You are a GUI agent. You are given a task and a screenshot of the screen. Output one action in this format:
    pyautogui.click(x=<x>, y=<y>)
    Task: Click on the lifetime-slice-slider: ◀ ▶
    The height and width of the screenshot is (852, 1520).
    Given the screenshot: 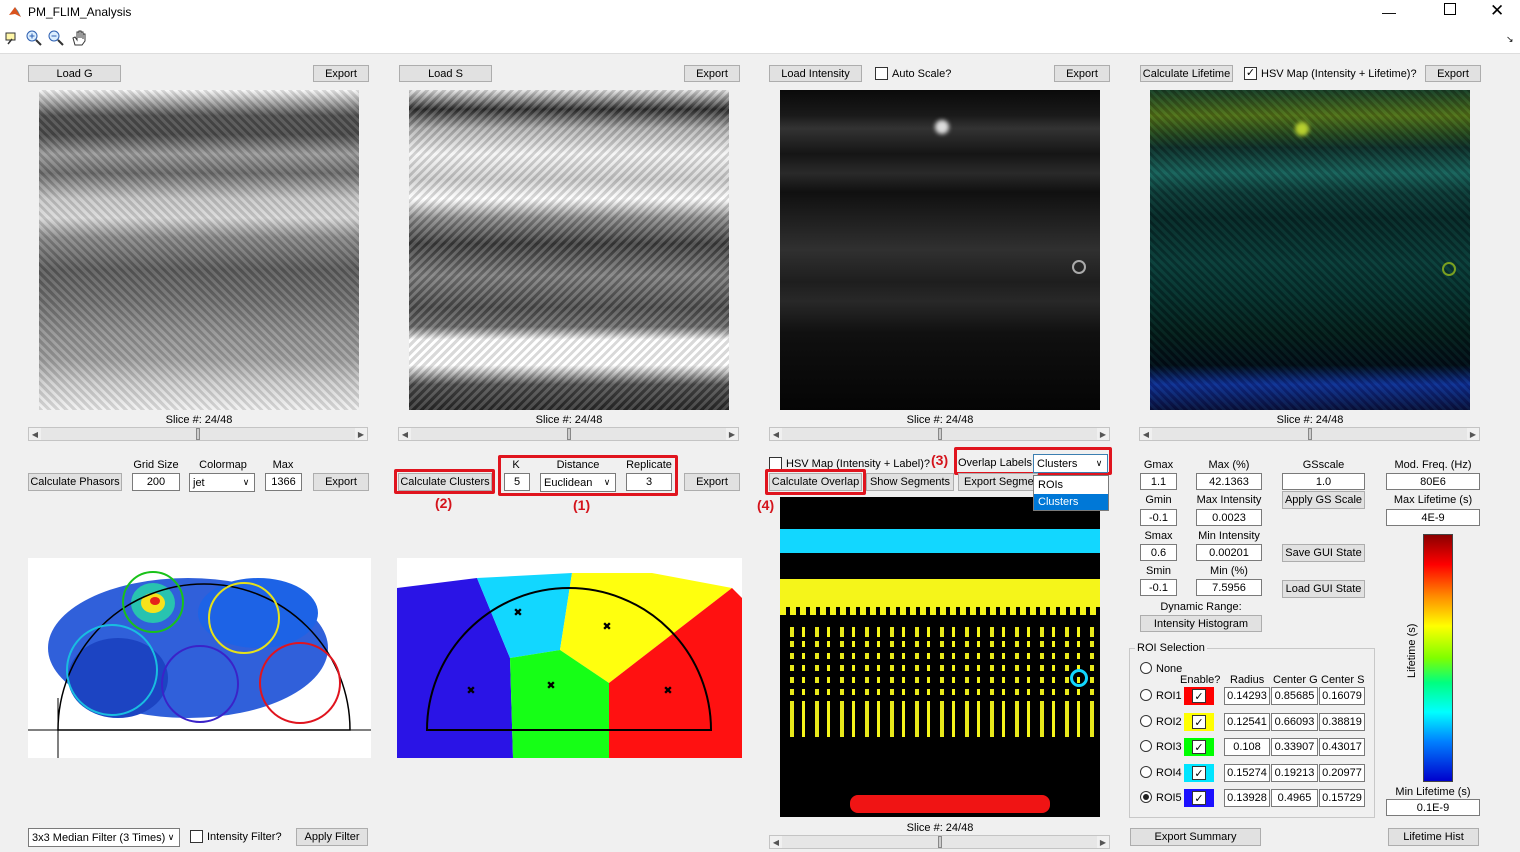 What is the action you would take?
    pyautogui.click(x=1309, y=434)
    